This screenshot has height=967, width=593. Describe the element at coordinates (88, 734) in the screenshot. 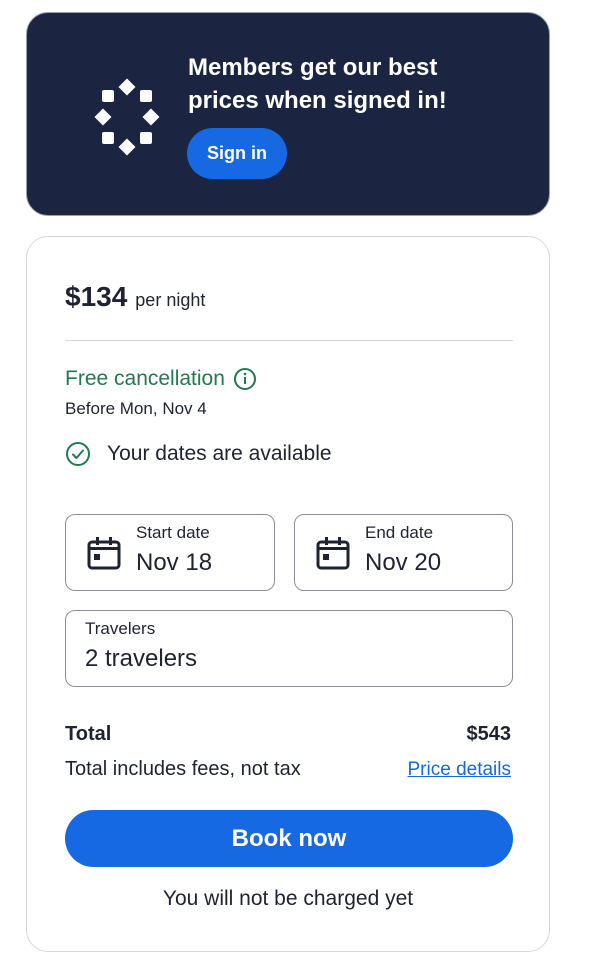

I see `total-label: Total` at that location.